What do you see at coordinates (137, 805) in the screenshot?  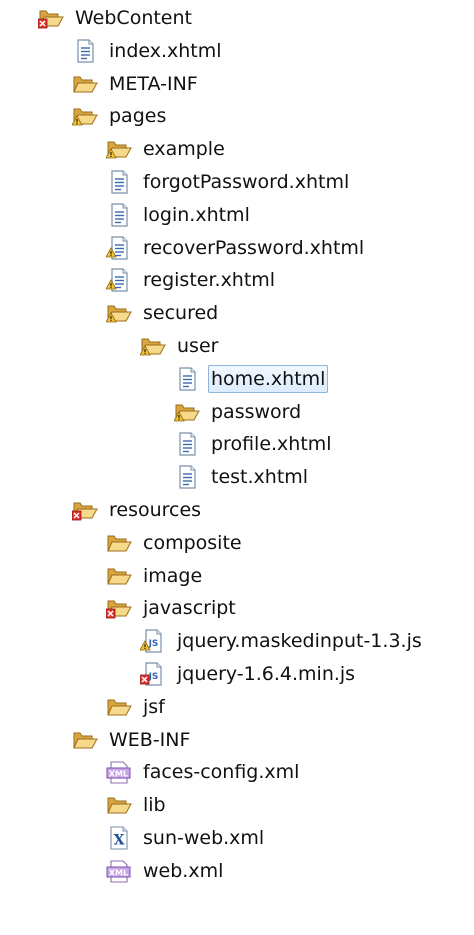 I see `tree-item: lib` at bounding box center [137, 805].